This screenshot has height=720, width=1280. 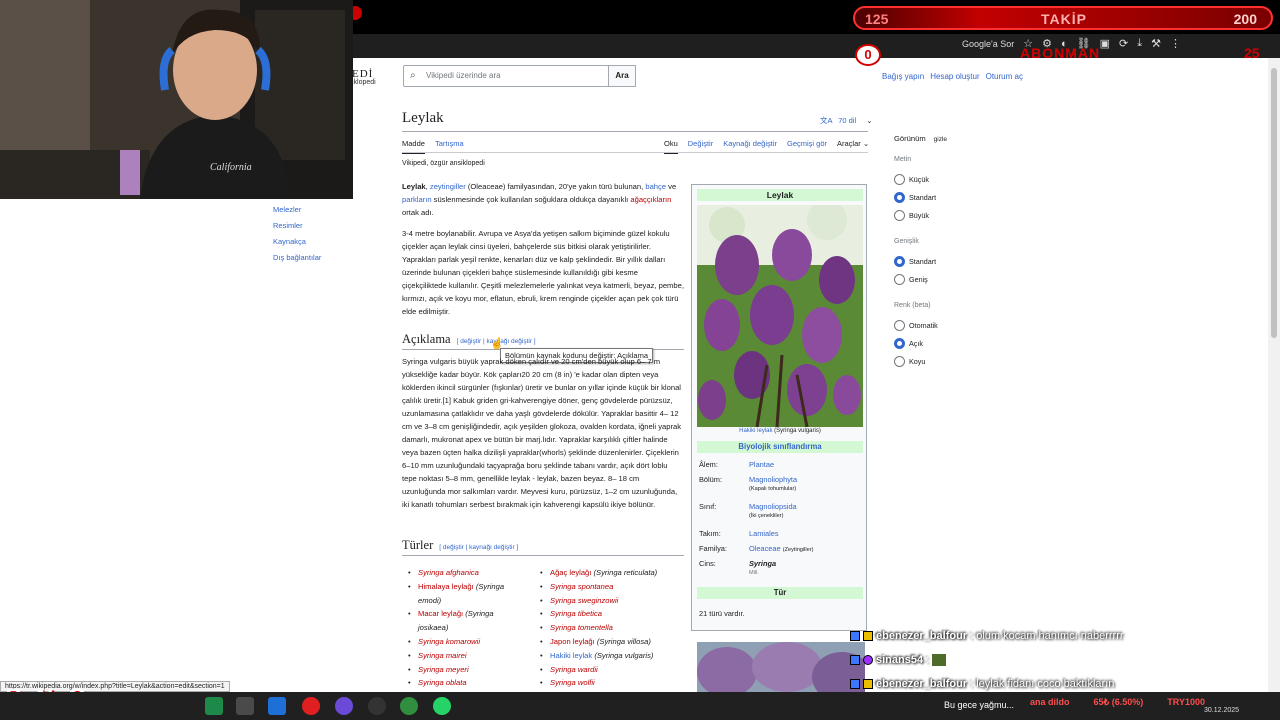 What do you see at coordinates (478, 547) in the screenshot?
I see `section-edit-links: [ değiştir | kaynağı değiştir ]` at bounding box center [478, 547].